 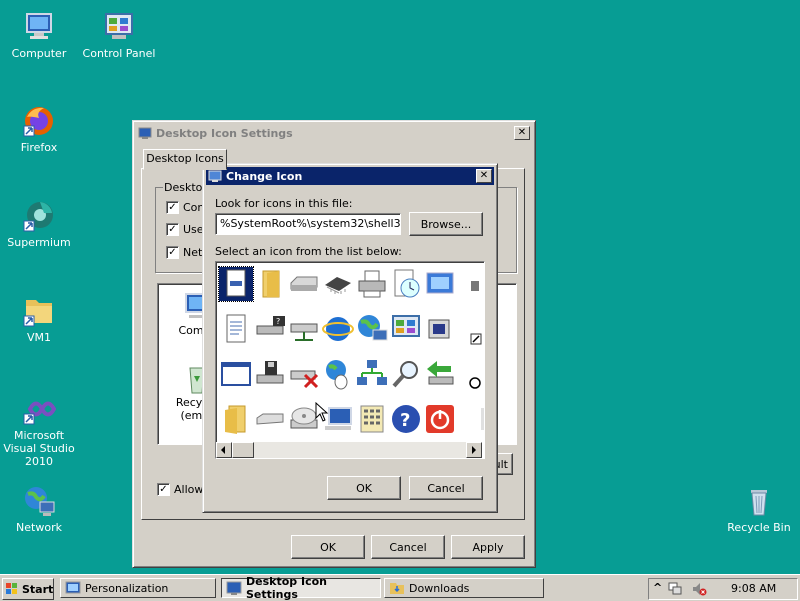 I want to click on scroll-right-button, so click(x=474, y=450).